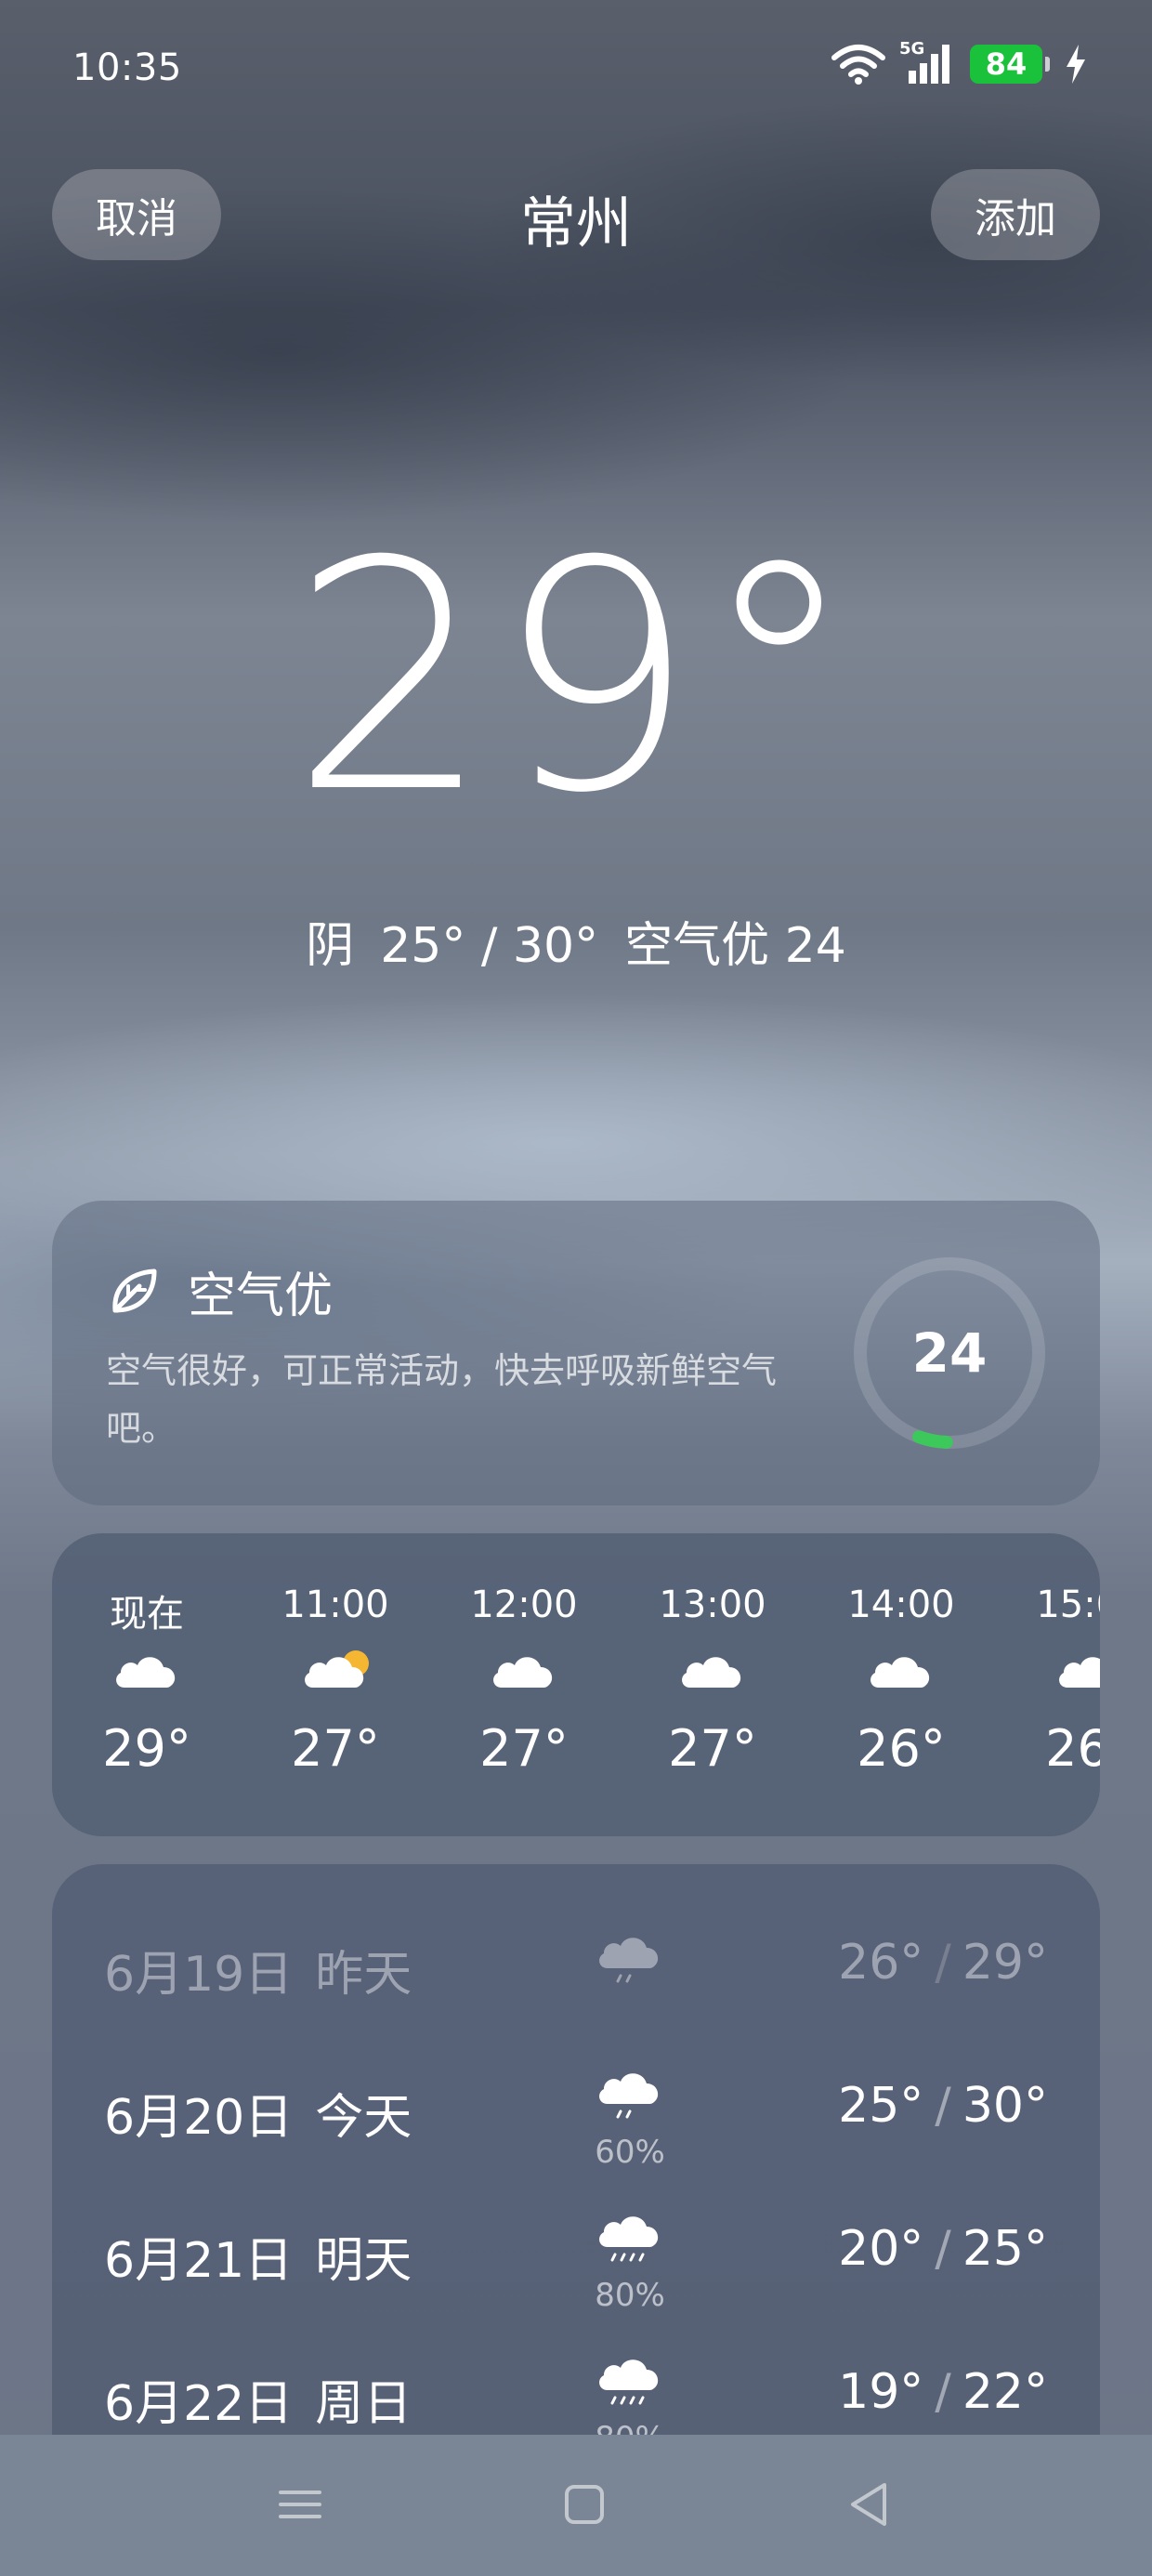 The width and height of the screenshot is (1152, 2576). Describe the element at coordinates (712, 1605) in the screenshot. I see `hourly-time: 13:00` at that location.